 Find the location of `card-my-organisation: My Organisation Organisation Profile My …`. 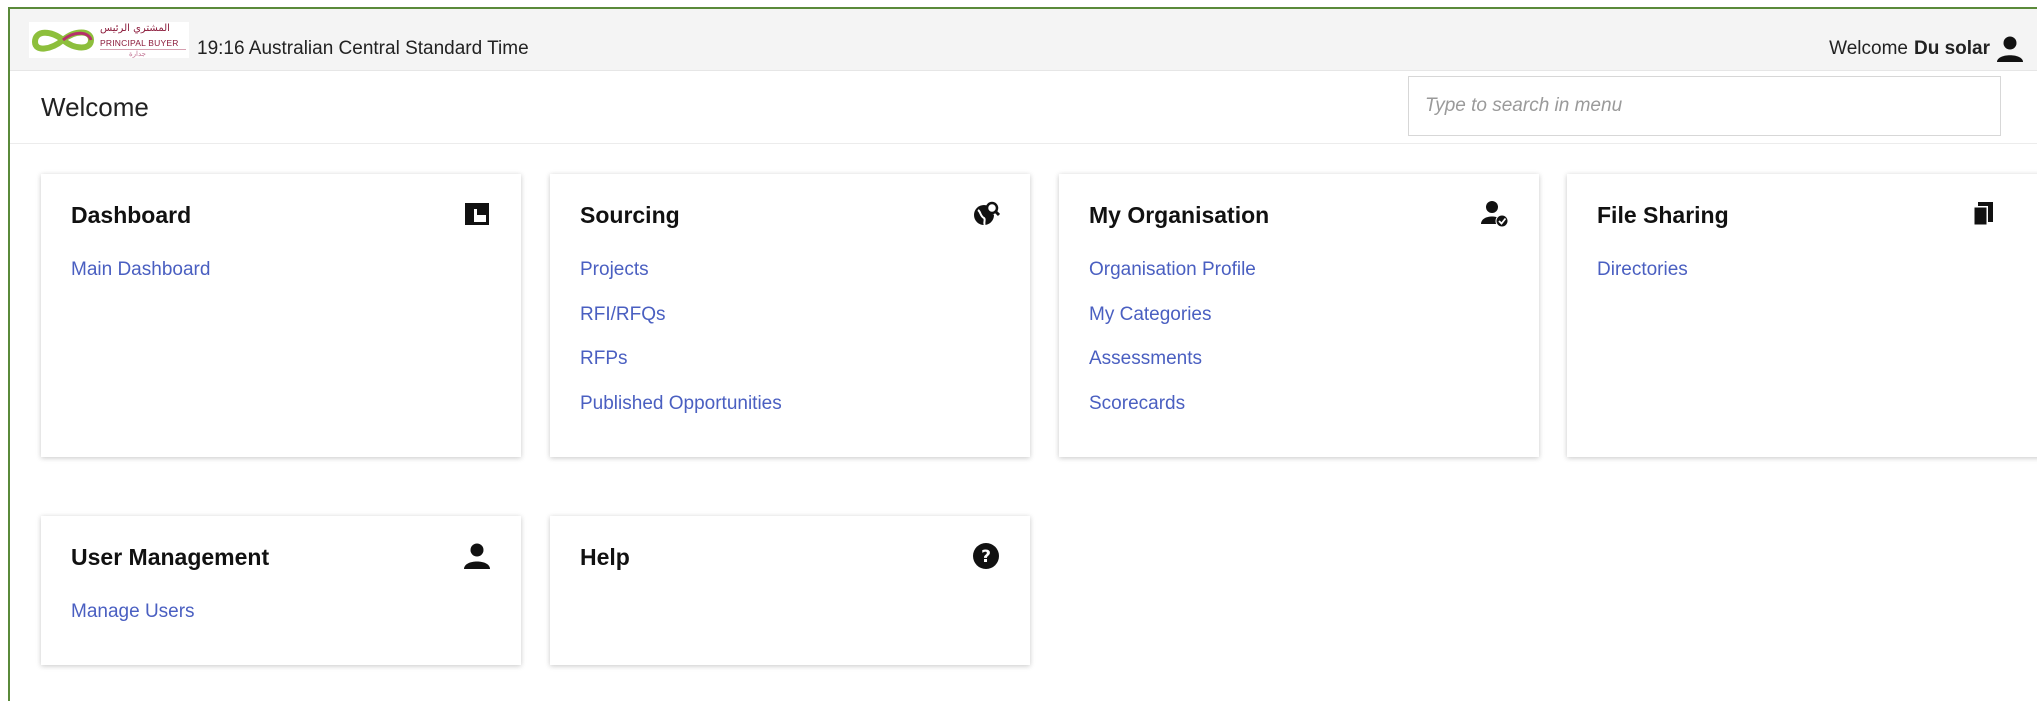

card-my-organisation: My Organisation Organisation Profile My … is located at coordinates (1299, 315).